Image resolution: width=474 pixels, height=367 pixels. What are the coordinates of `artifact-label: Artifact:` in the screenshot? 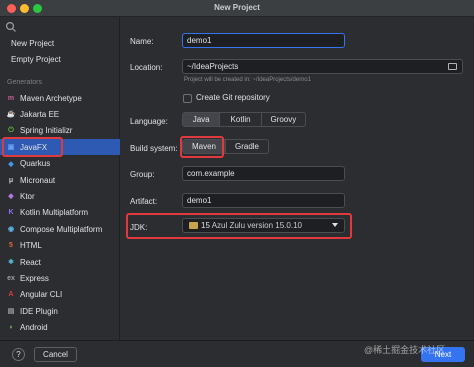 It's located at (144, 201).